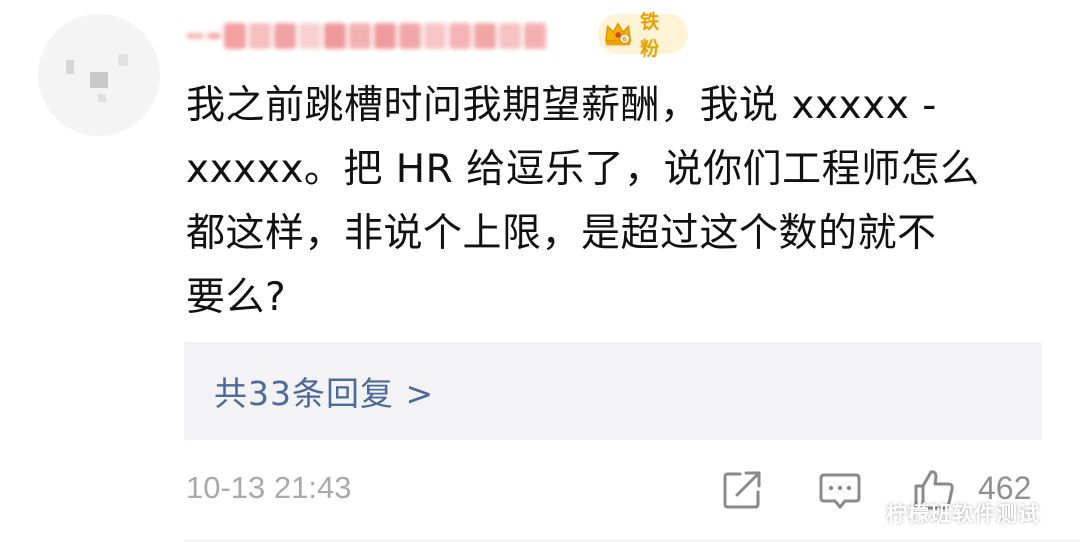  I want to click on comment-icon, so click(840, 490).